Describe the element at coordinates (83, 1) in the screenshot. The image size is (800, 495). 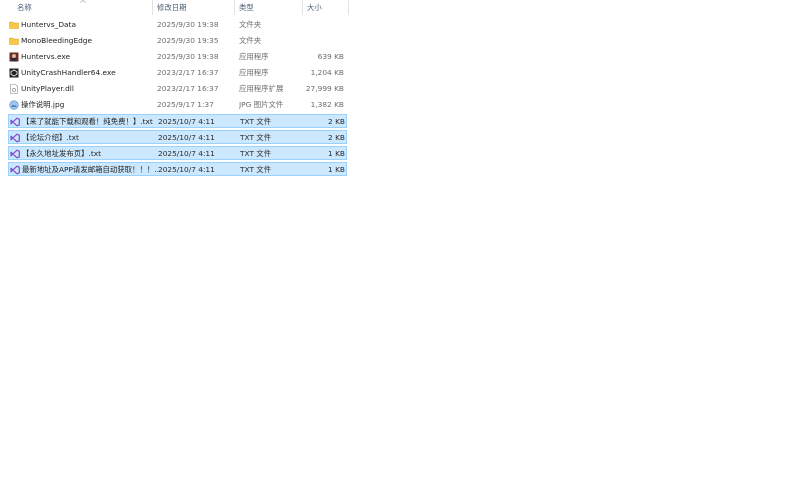
I see `sort-ascending-icon` at that location.